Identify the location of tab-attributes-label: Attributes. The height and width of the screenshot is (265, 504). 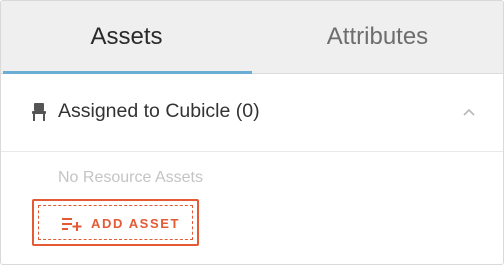
(377, 36).